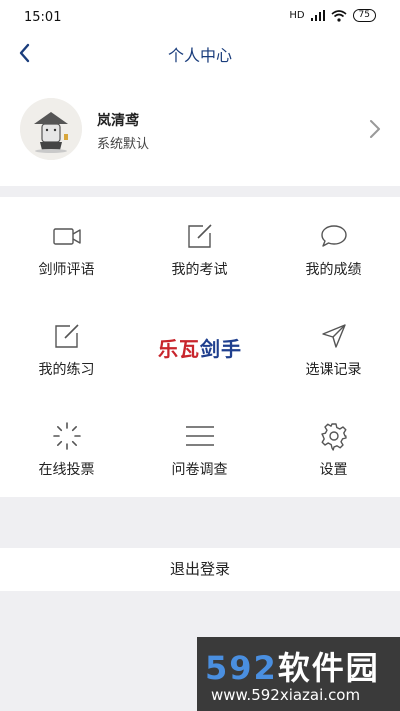  I want to click on watermark-text: 软件园, so click(328, 668).